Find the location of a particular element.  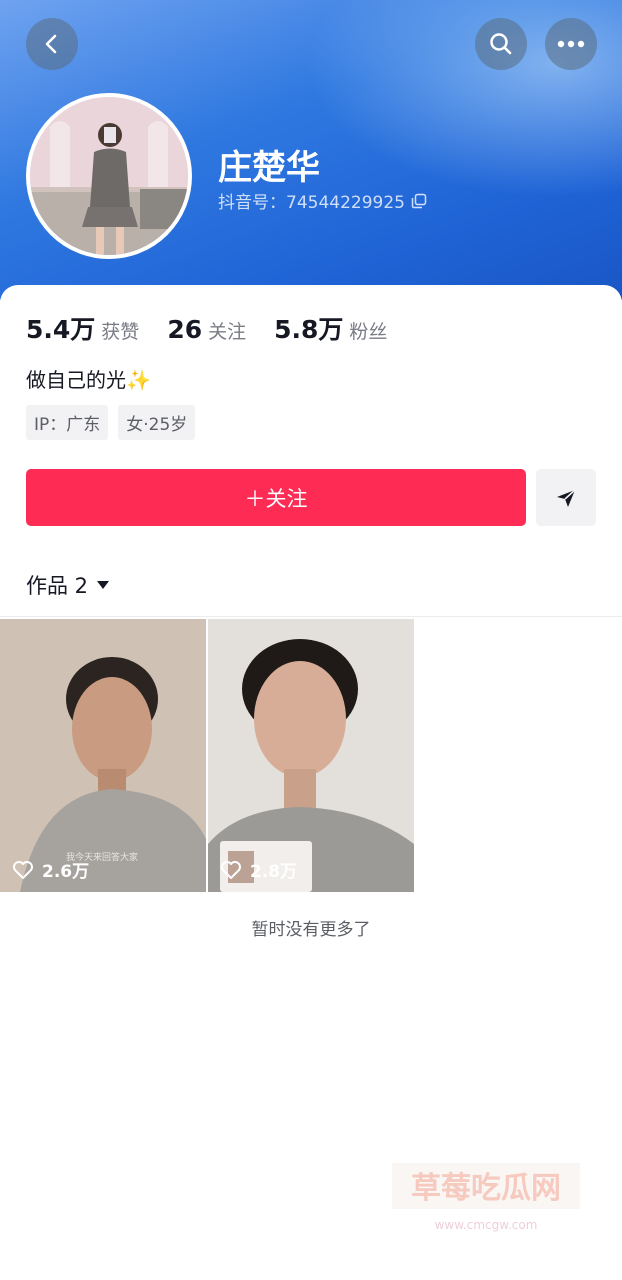

no-more-text: 暂时没有更多了 is located at coordinates (311, 930).